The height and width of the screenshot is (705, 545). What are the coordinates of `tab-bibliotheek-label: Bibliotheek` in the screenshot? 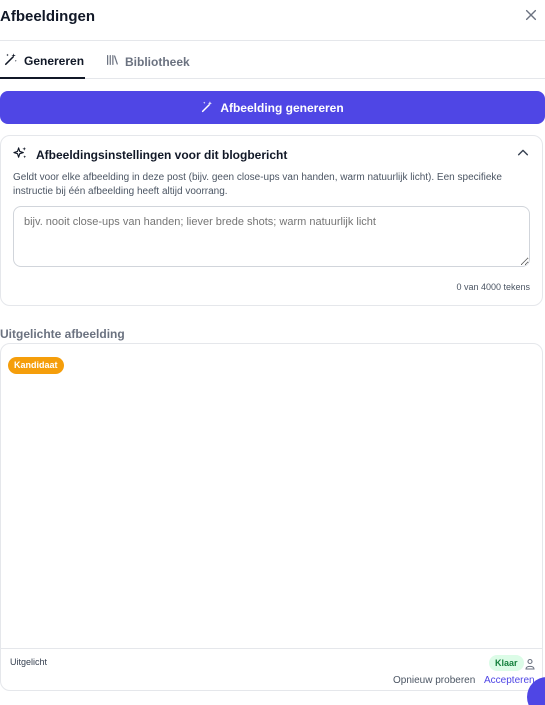 It's located at (157, 61).